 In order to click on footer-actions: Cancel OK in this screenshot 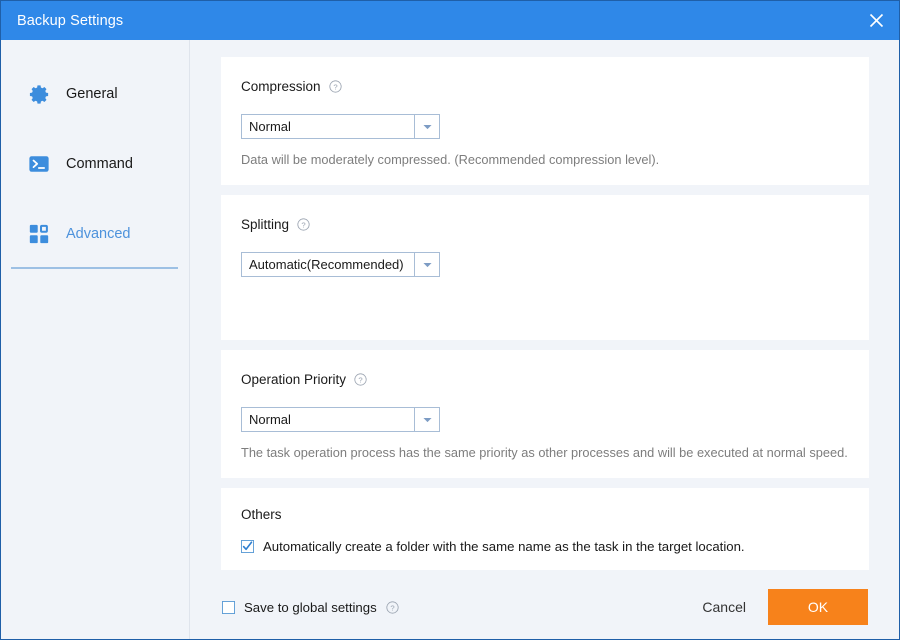, I will do `click(774, 607)`.